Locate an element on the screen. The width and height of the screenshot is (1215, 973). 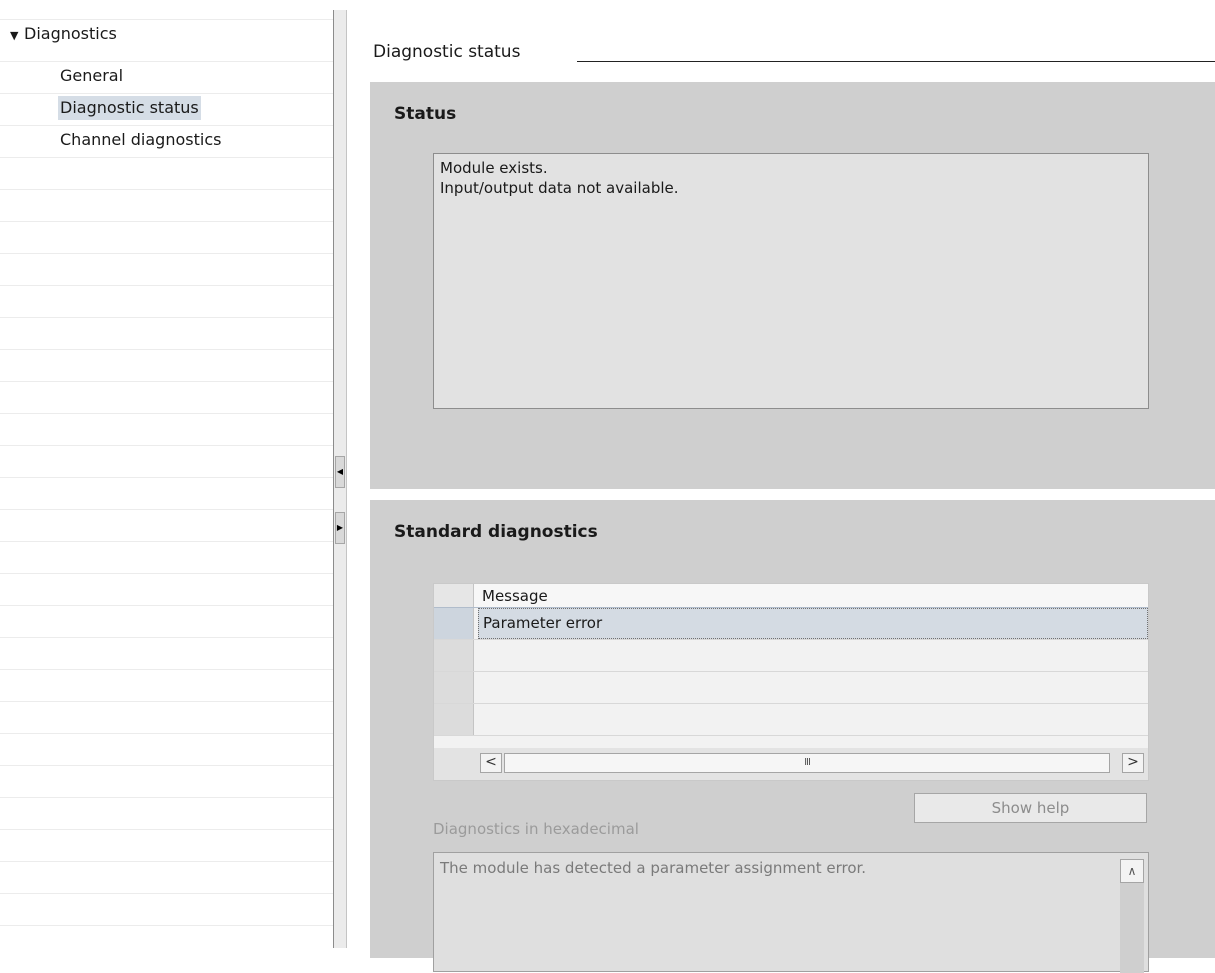
horizontal-scrollbar: < III > is located at coordinates (791, 764).